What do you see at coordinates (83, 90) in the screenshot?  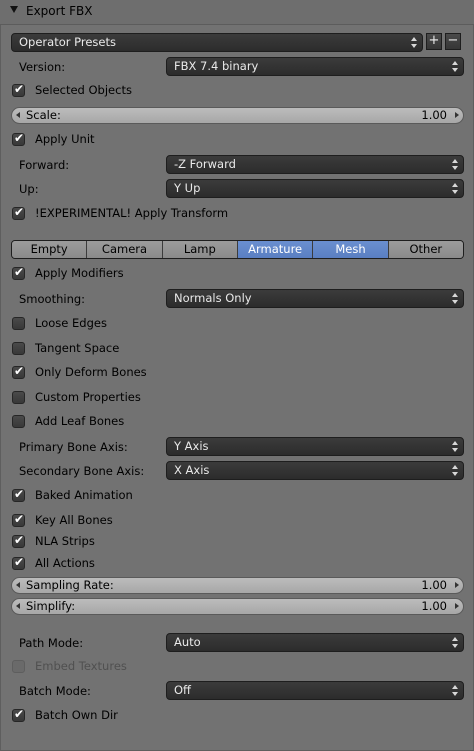 I see `selected-objects-label: Selected Objects` at bounding box center [83, 90].